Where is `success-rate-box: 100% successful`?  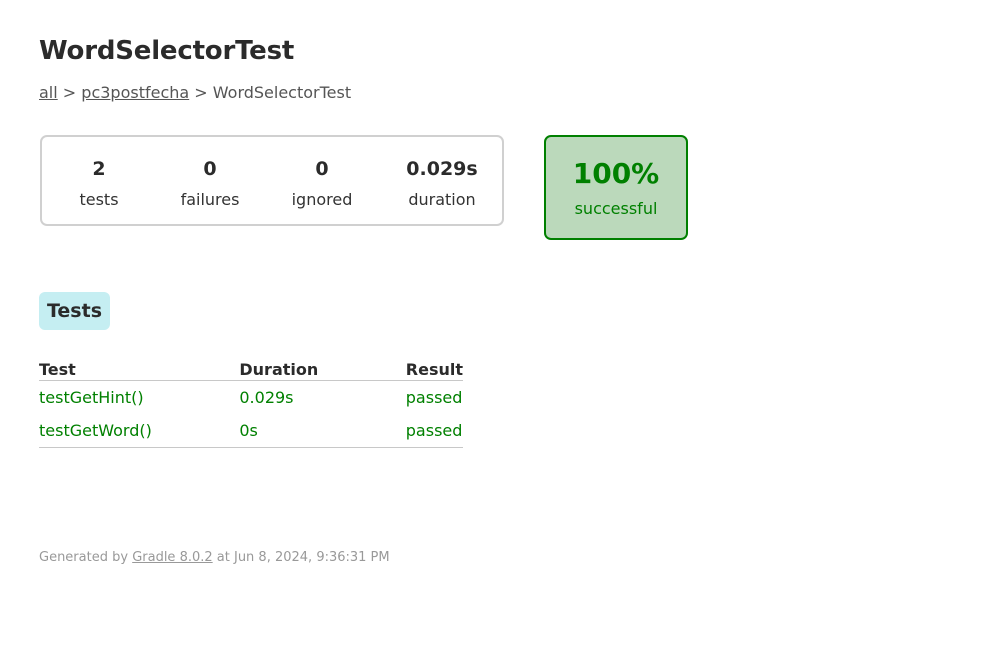
success-rate-box: 100% successful is located at coordinates (616, 187).